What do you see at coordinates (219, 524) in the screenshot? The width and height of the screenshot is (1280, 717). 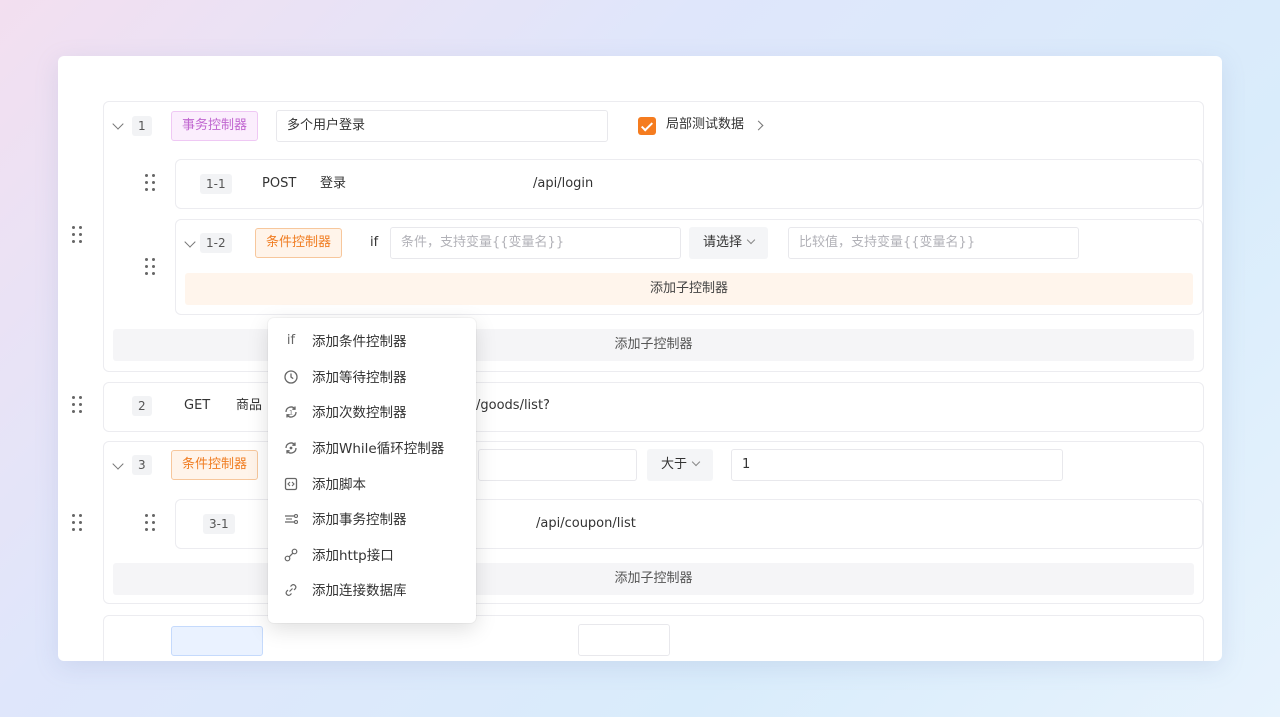 I see `child-number: 3-1` at bounding box center [219, 524].